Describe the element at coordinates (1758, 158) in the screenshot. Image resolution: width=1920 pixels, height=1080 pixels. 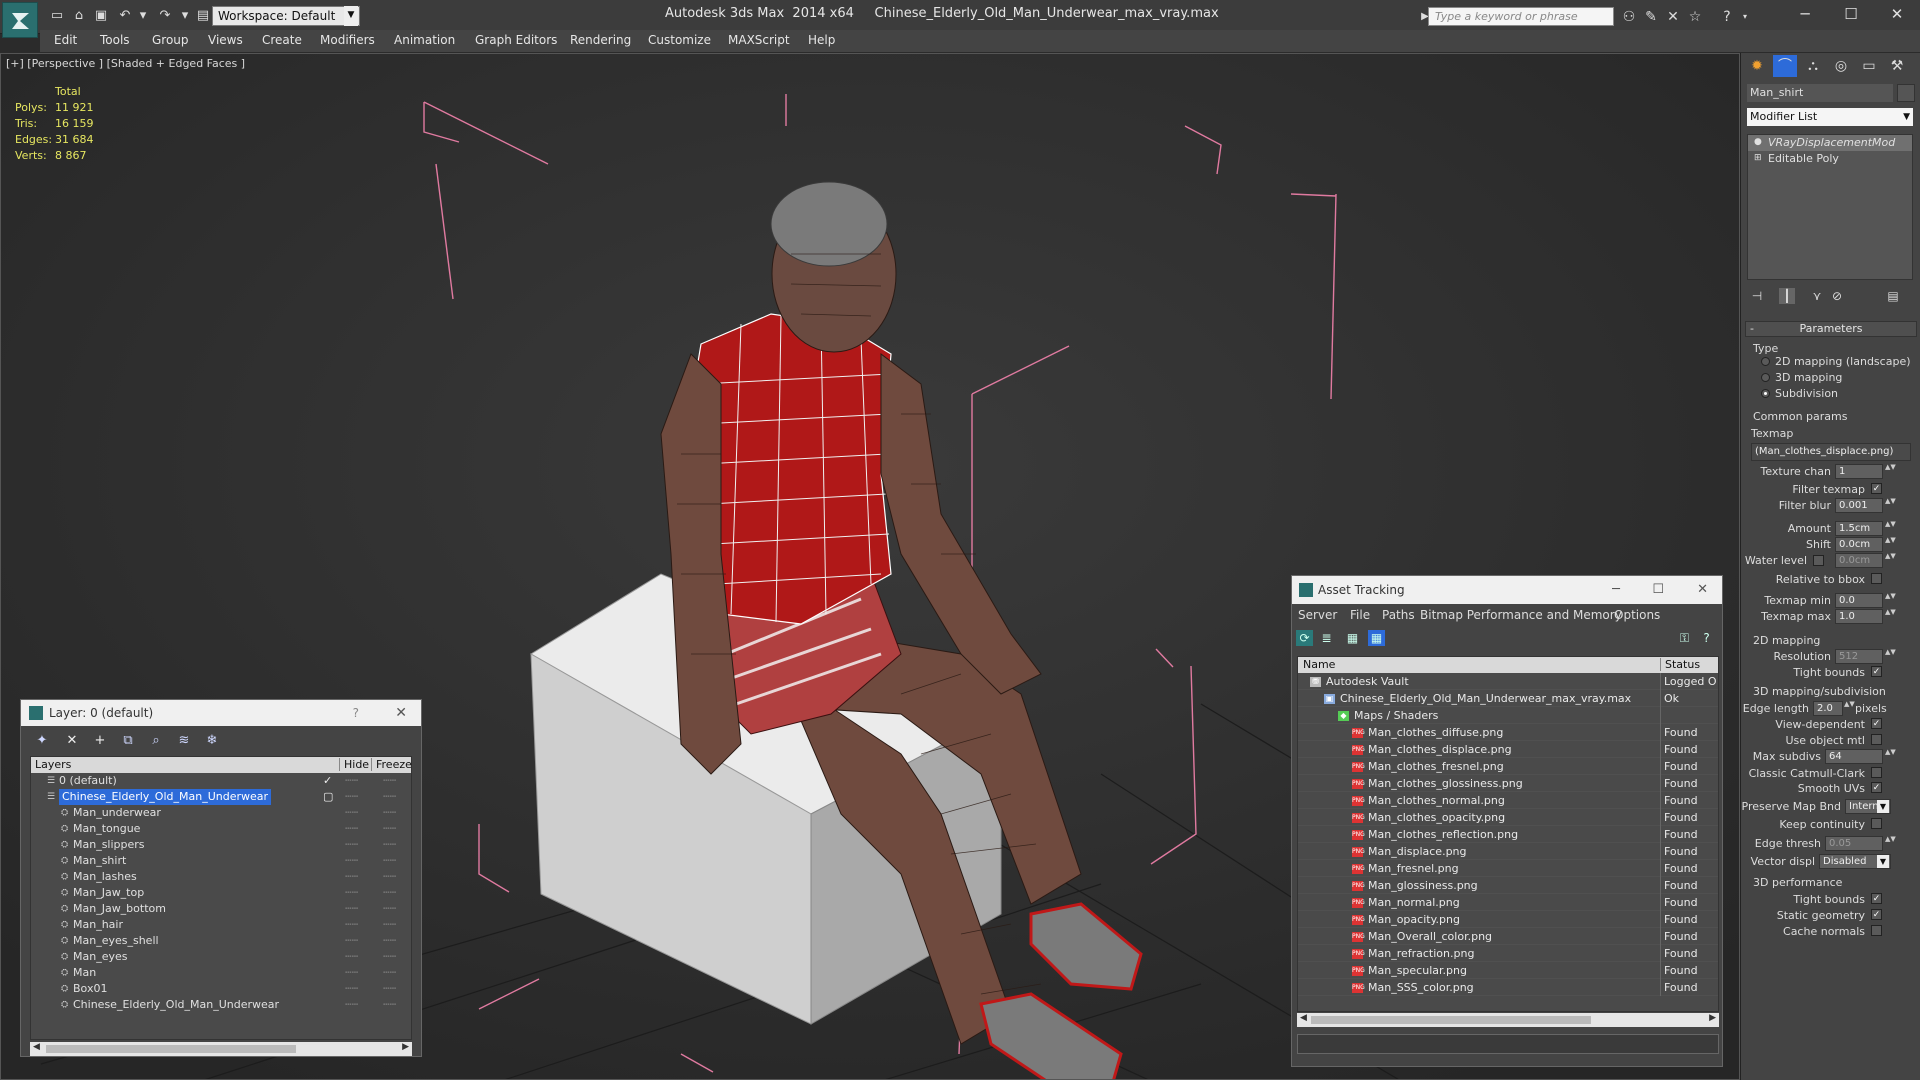
I see `expand-plus-icon: ⊞` at that location.